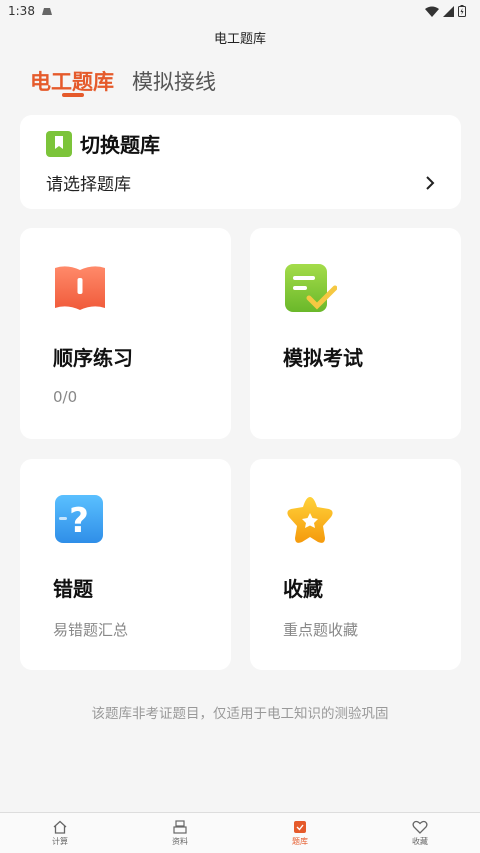 This screenshot has width=480, height=853. What do you see at coordinates (80, 288) in the screenshot?
I see `open-book-icon` at bounding box center [80, 288].